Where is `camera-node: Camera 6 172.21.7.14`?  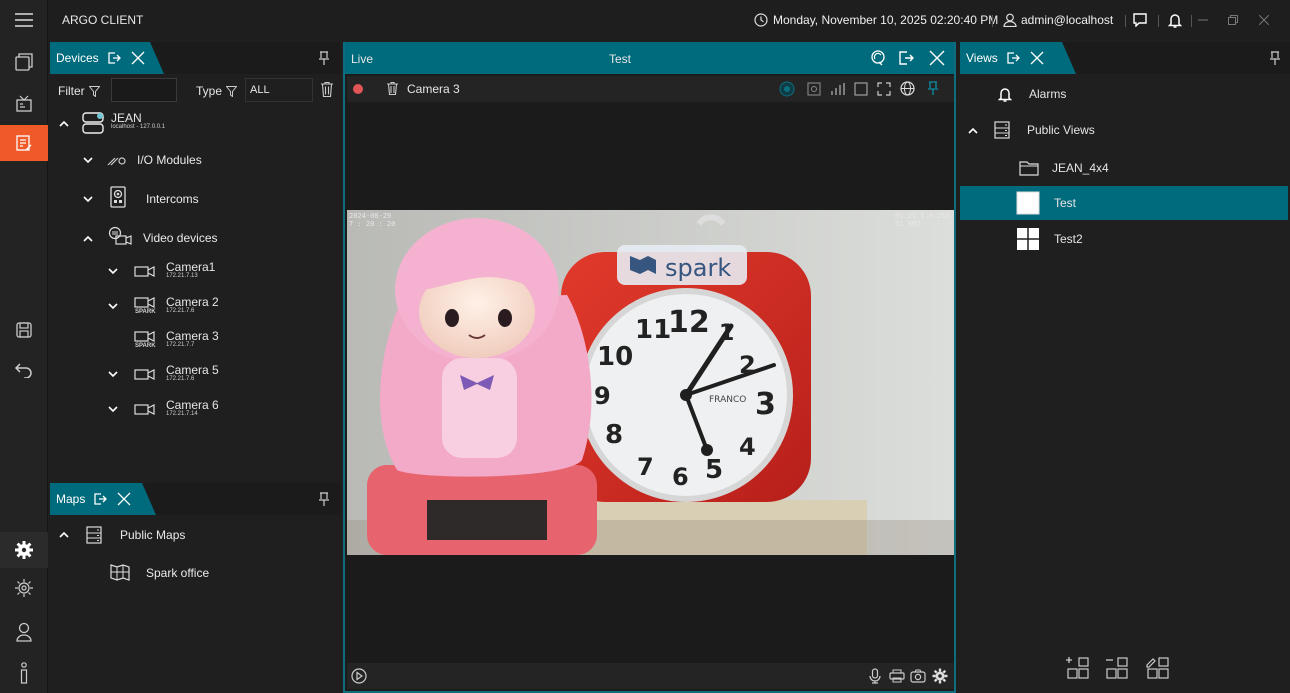 camera-node: Camera 6 172.21.7.14 is located at coordinates (192, 408).